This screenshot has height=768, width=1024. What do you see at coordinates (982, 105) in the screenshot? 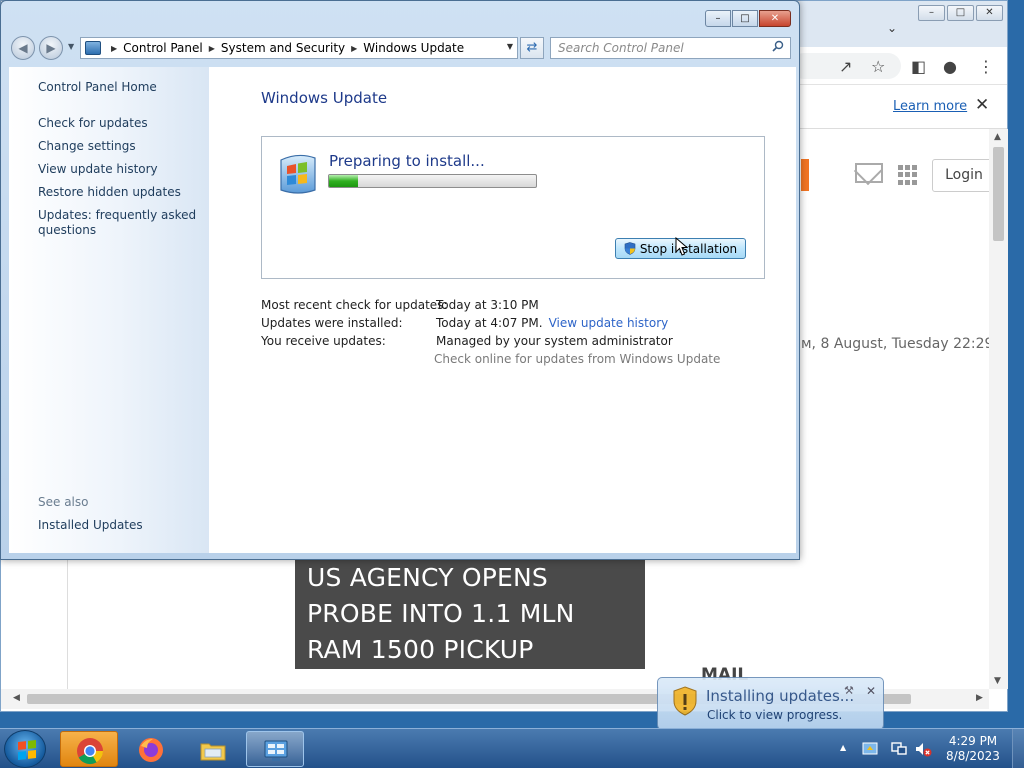
I see `infobar-close-icon: ✕` at bounding box center [982, 105].